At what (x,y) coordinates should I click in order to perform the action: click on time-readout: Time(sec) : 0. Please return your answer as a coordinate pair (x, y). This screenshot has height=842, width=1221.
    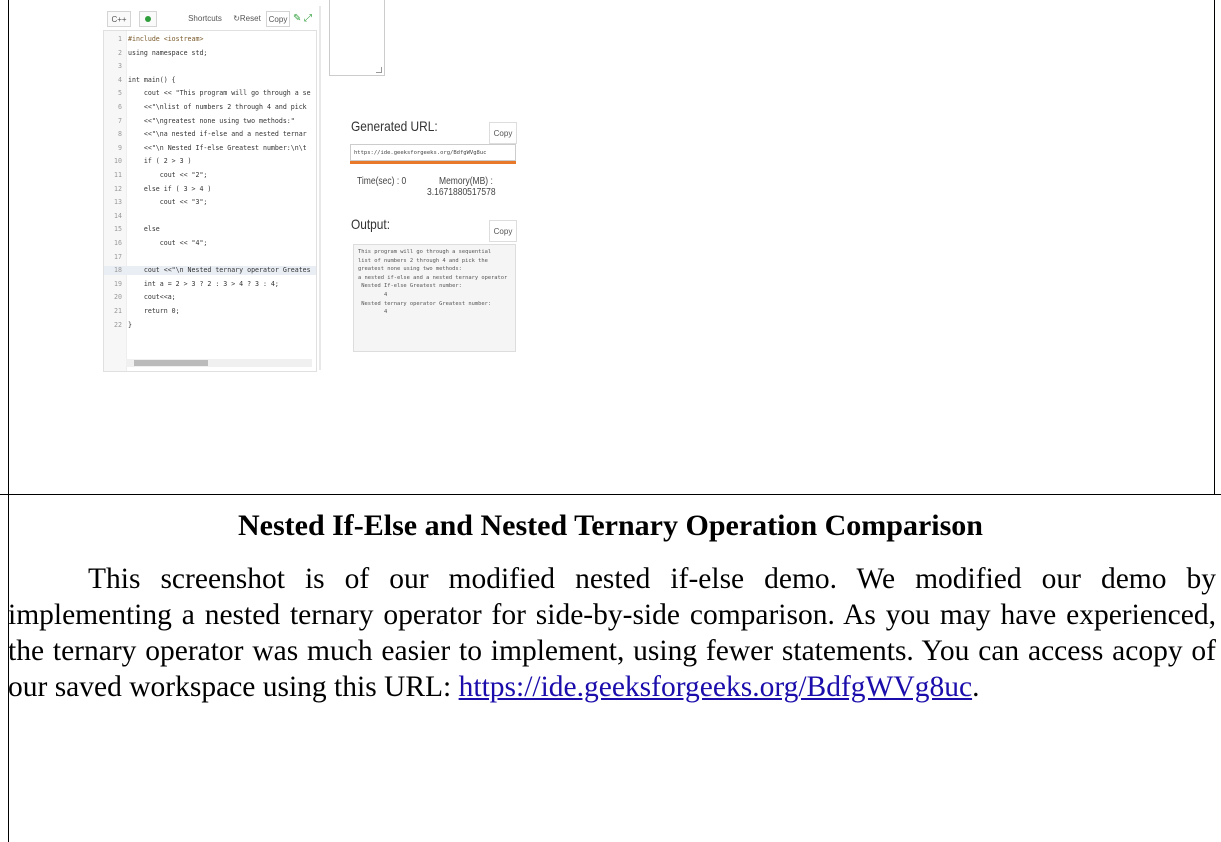
    Looking at the image, I should click on (382, 181).